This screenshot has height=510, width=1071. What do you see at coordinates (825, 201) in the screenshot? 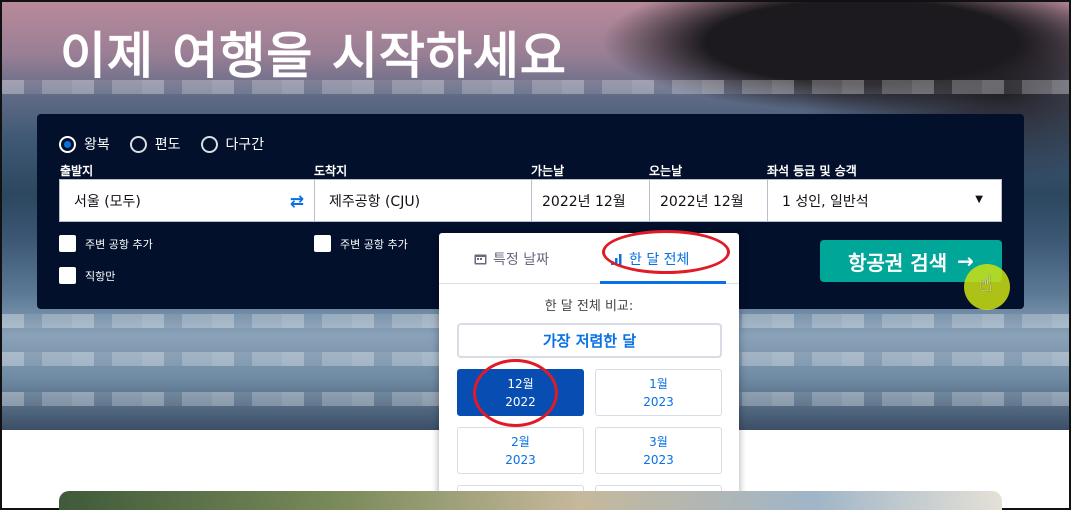
I see `cabin-value: 1 성인, 일반석` at bounding box center [825, 201].